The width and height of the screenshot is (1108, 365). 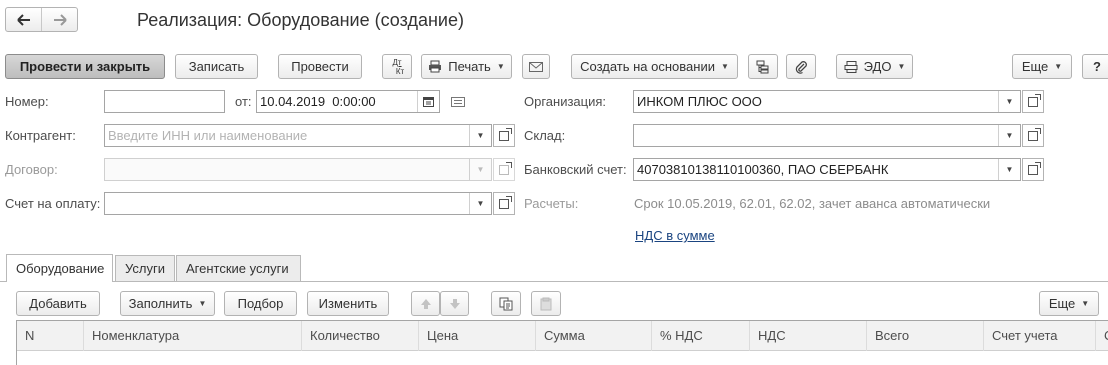 I want to click on counterparty-dropdown: ▼, so click(x=480, y=135).